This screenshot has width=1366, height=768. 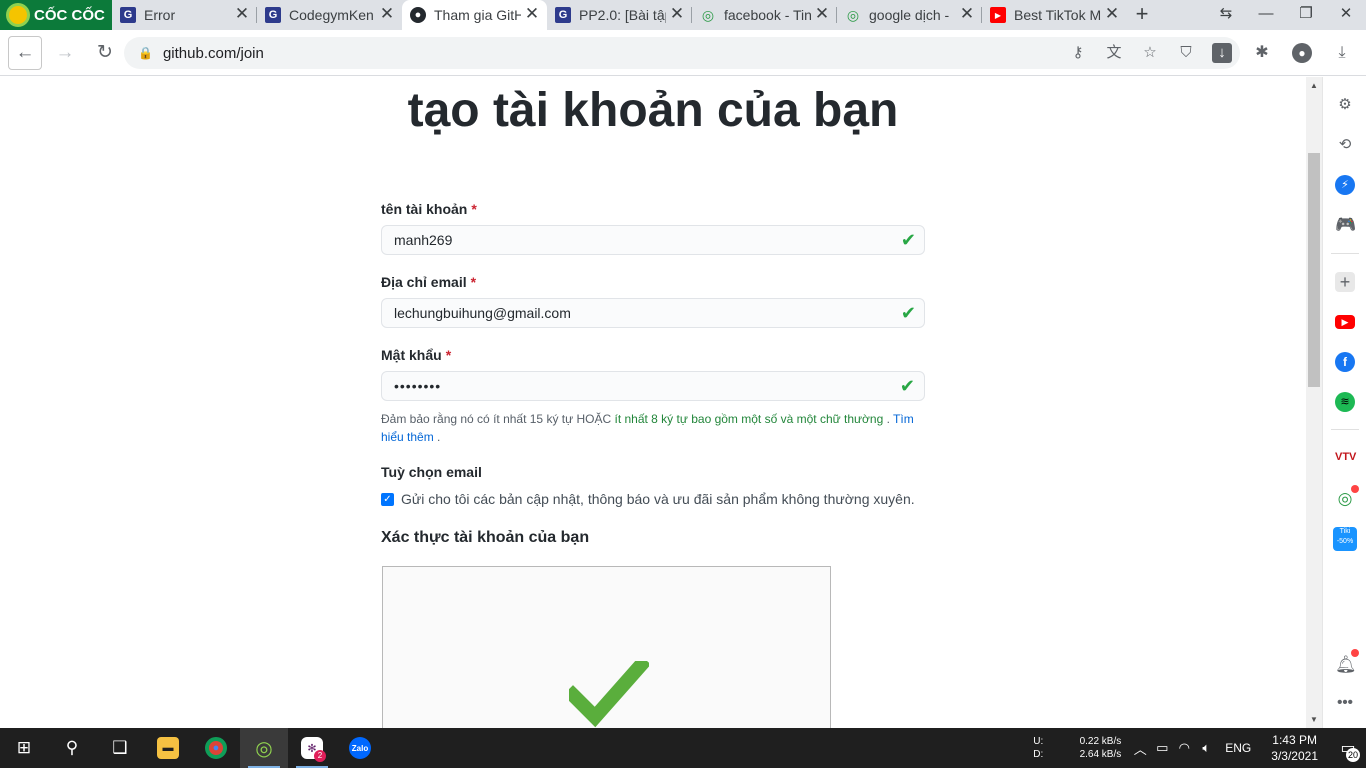 I want to click on vtv-go-icon: VTV, so click(x=1345, y=457).